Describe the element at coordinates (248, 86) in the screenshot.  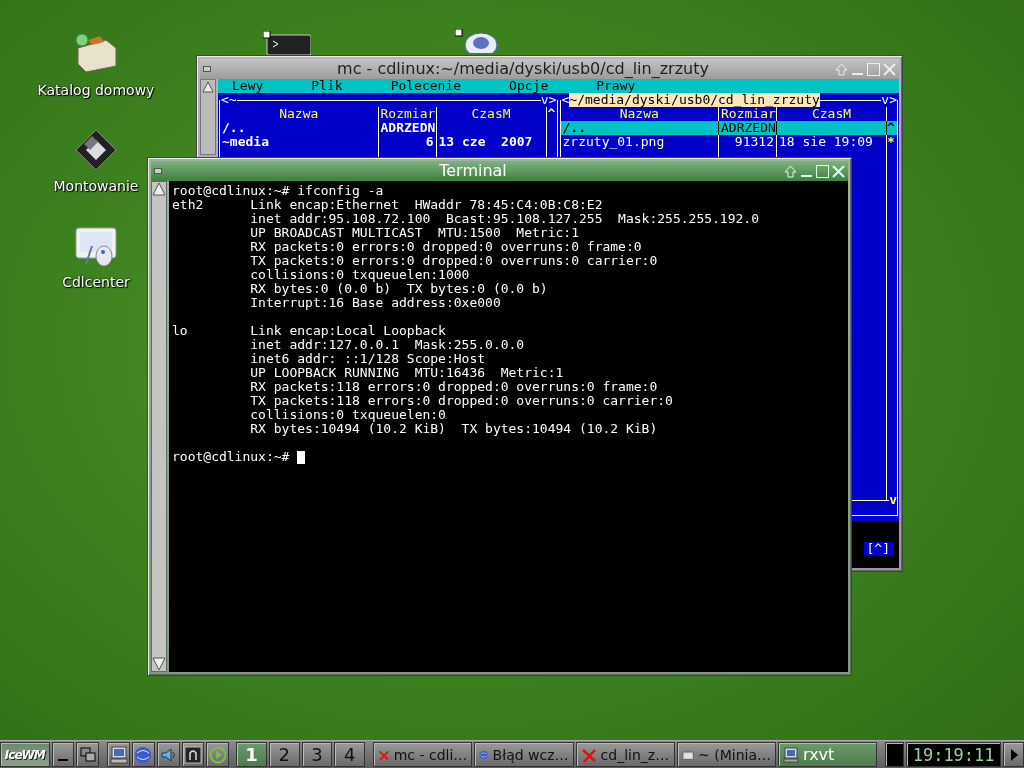
I see `menu-item: Lewy` at that location.